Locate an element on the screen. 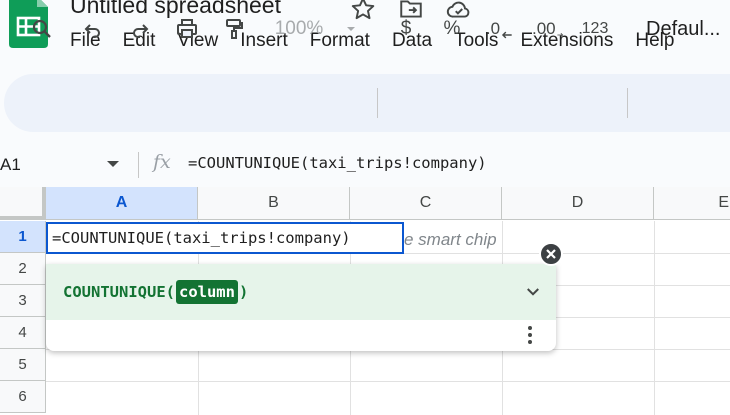 This screenshot has height=415, width=730. row-header-4: 4 is located at coordinates (23, 333).